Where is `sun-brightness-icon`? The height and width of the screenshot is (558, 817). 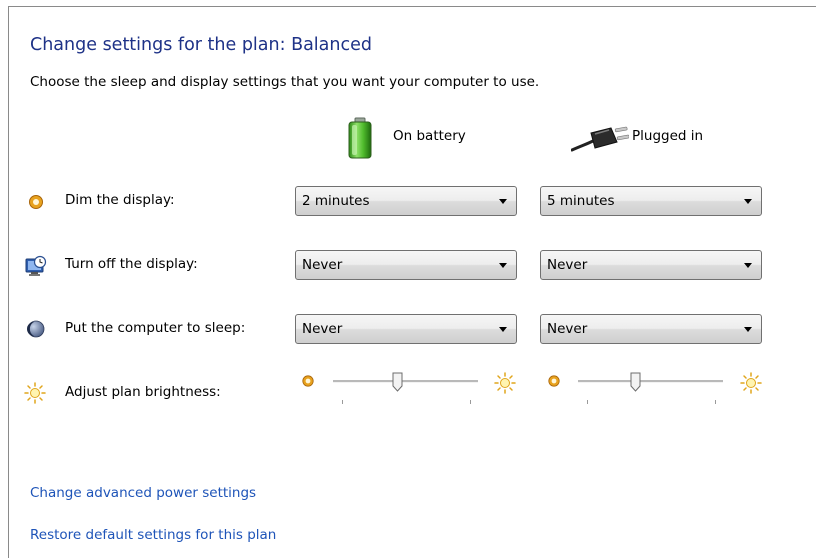 sun-brightness-icon is located at coordinates (35, 393).